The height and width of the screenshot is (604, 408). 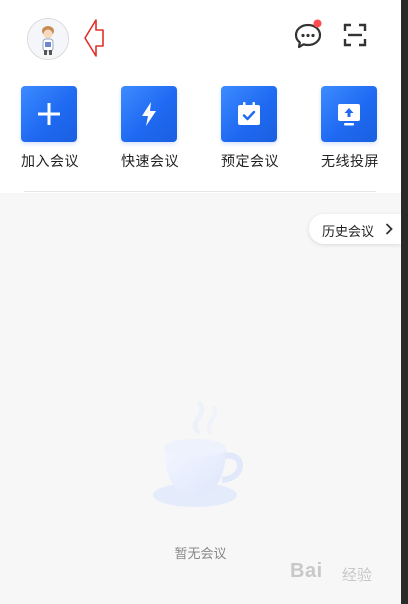 I want to click on right-edge-border, so click(x=404, y=302).